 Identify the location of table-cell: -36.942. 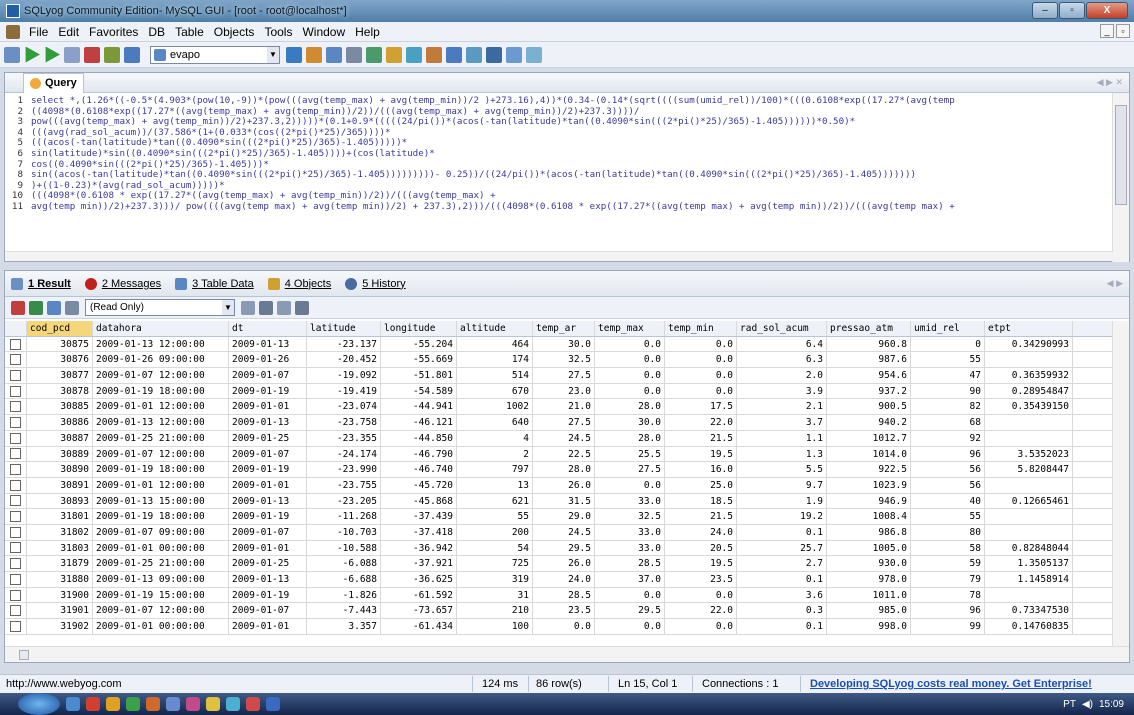
(419, 548).